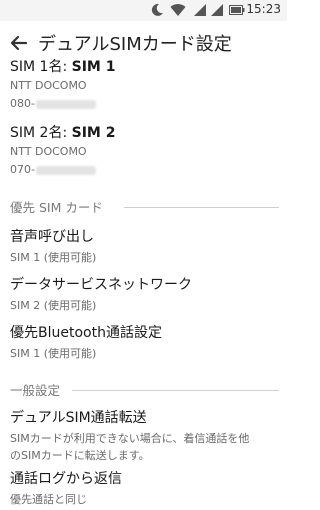  Describe the element at coordinates (35, 390) in the screenshot. I see `section-header-general: 一般設定` at that location.